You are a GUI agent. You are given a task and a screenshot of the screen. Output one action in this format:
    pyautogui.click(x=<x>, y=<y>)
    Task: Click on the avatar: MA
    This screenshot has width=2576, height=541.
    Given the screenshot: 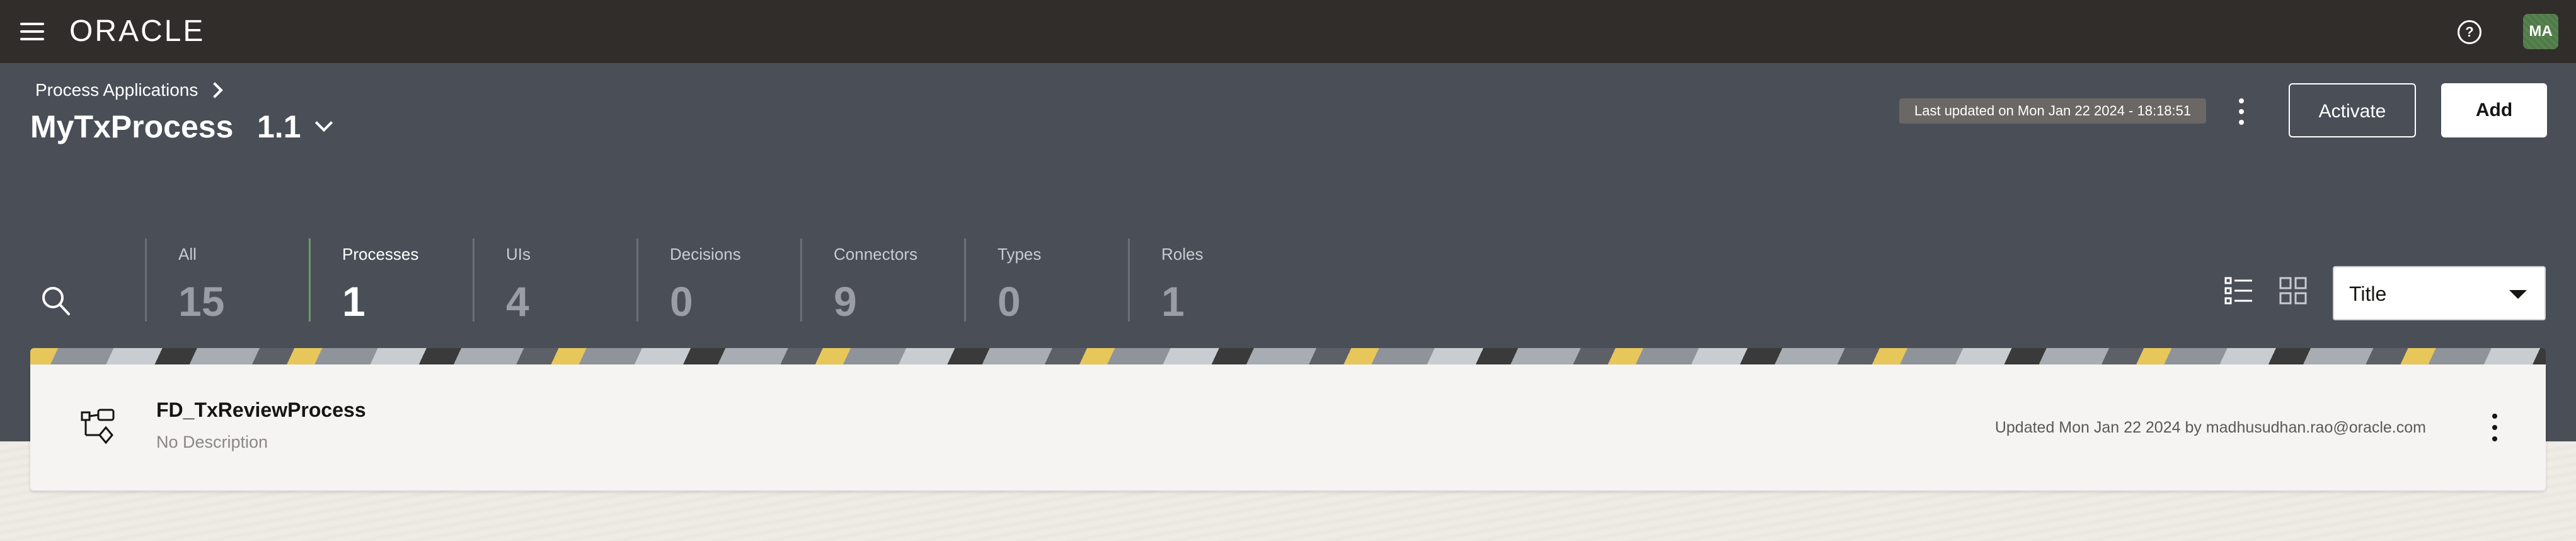 What is the action you would take?
    pyautogui.click(x=2540, y=32)
    